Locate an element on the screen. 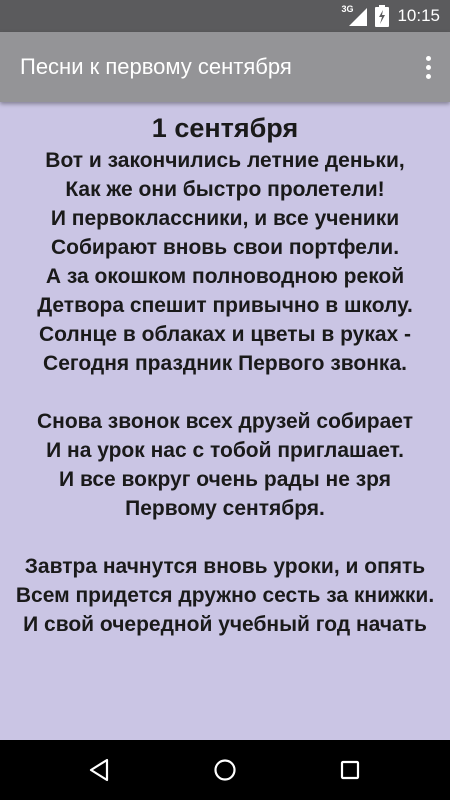 The height and width of the screenshot is (800, 450). lyric-line: Всем придется дружно сесть за книжки. is located at coordinates (225, 595).